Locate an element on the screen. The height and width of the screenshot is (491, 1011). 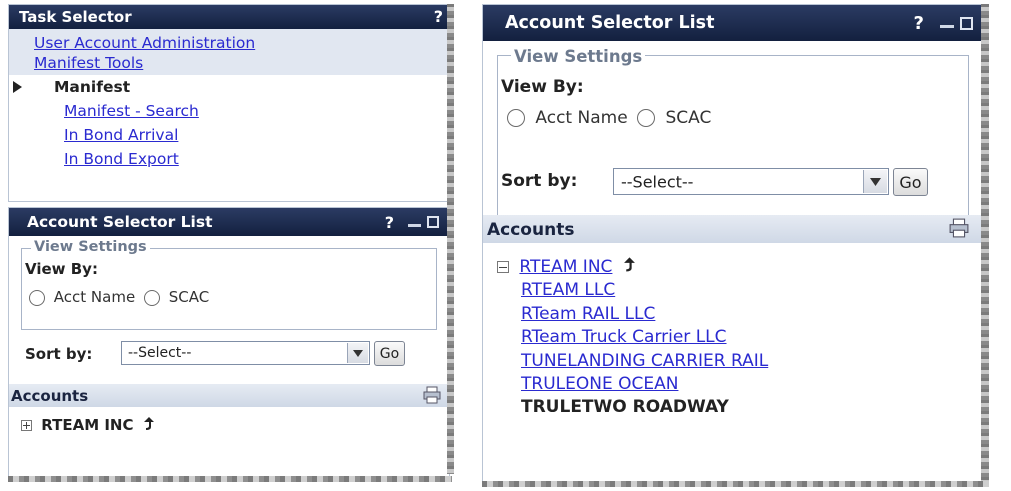
left-account-selector-titlebar: Account Selector List ? is located at coordinates (229, 222).